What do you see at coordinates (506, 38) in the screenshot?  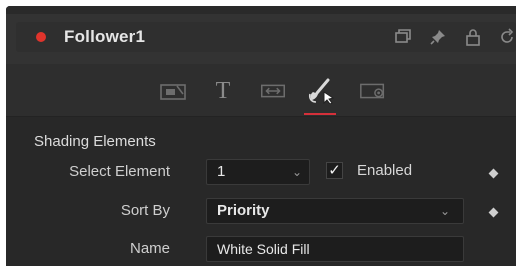 I see `reset-icon` at bounding box center [506, 38].